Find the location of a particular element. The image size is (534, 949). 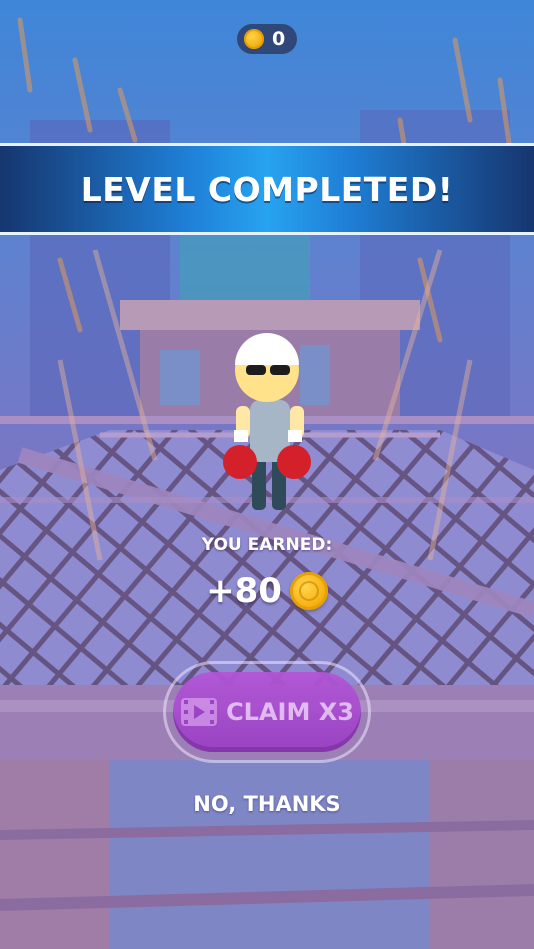

level-completed-banner: LEVEL COMPLETED! is located at coordinates (267, 189).